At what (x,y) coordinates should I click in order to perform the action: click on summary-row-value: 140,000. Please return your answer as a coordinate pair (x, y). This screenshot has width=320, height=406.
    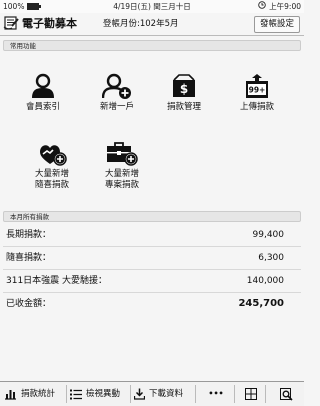
    Looking at the image, I should click on (265, 281).